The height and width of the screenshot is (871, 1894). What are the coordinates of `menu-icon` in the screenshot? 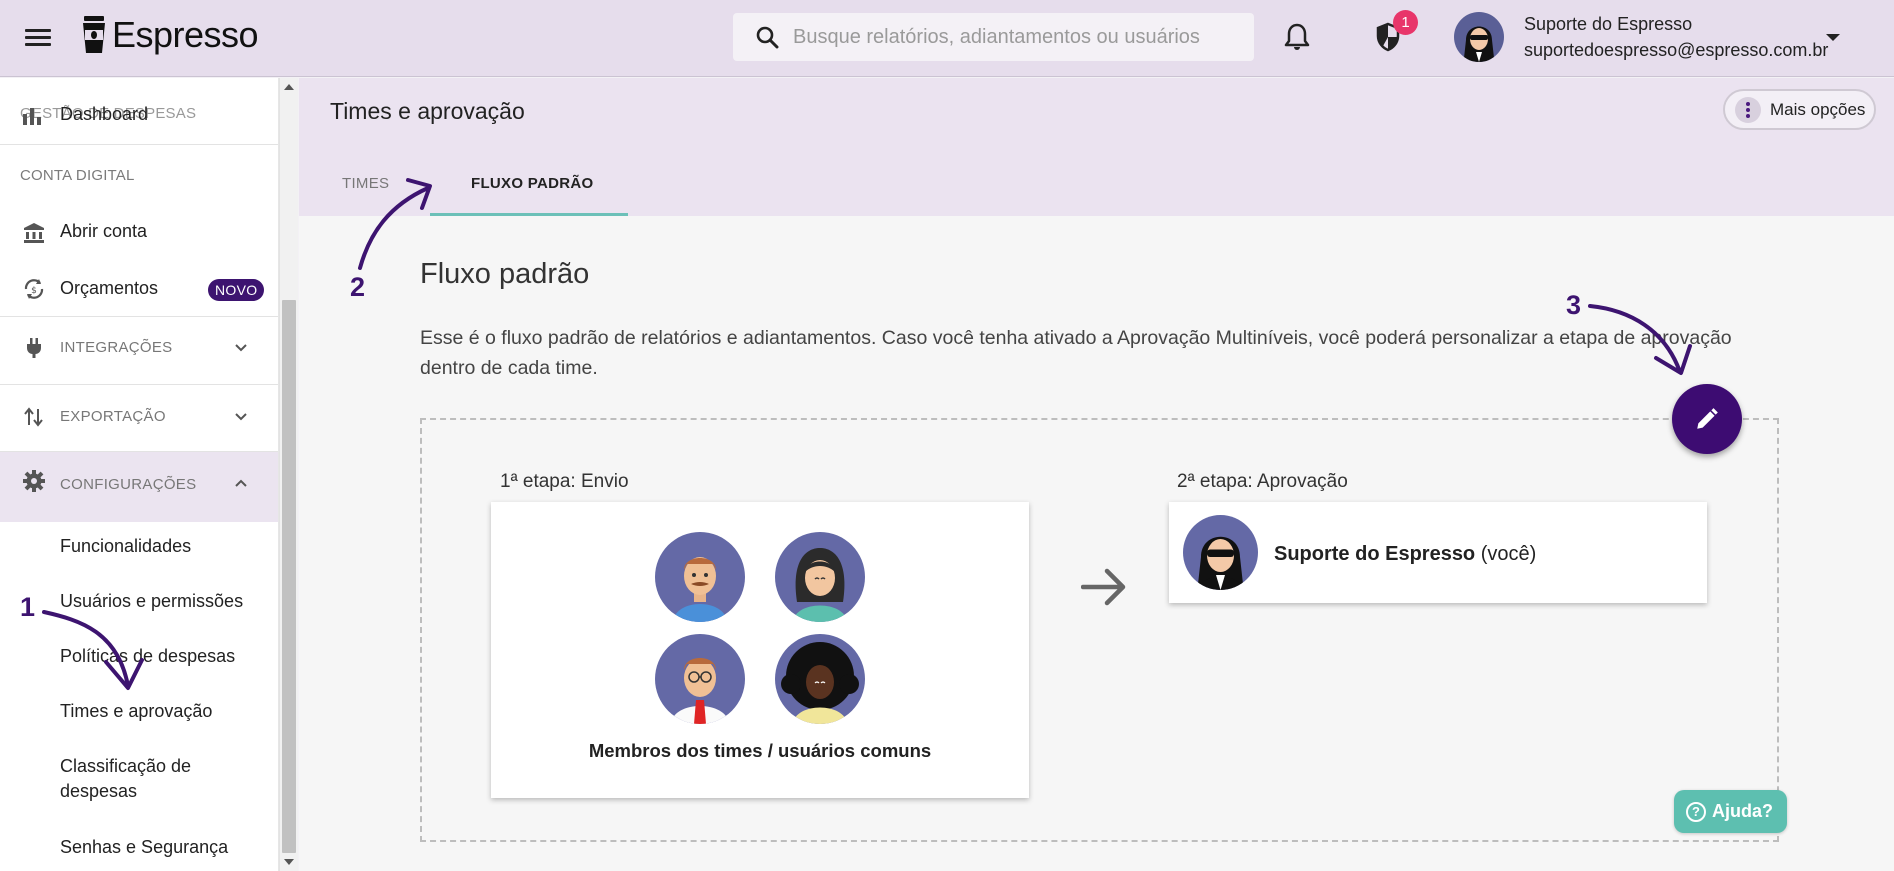 It's located at (40, 38).